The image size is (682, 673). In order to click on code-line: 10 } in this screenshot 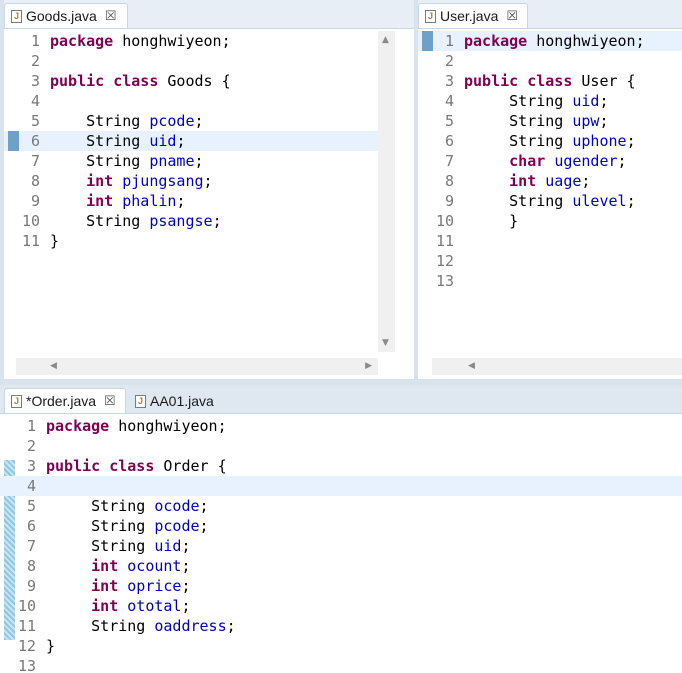, I will do `click(550, 221)`.